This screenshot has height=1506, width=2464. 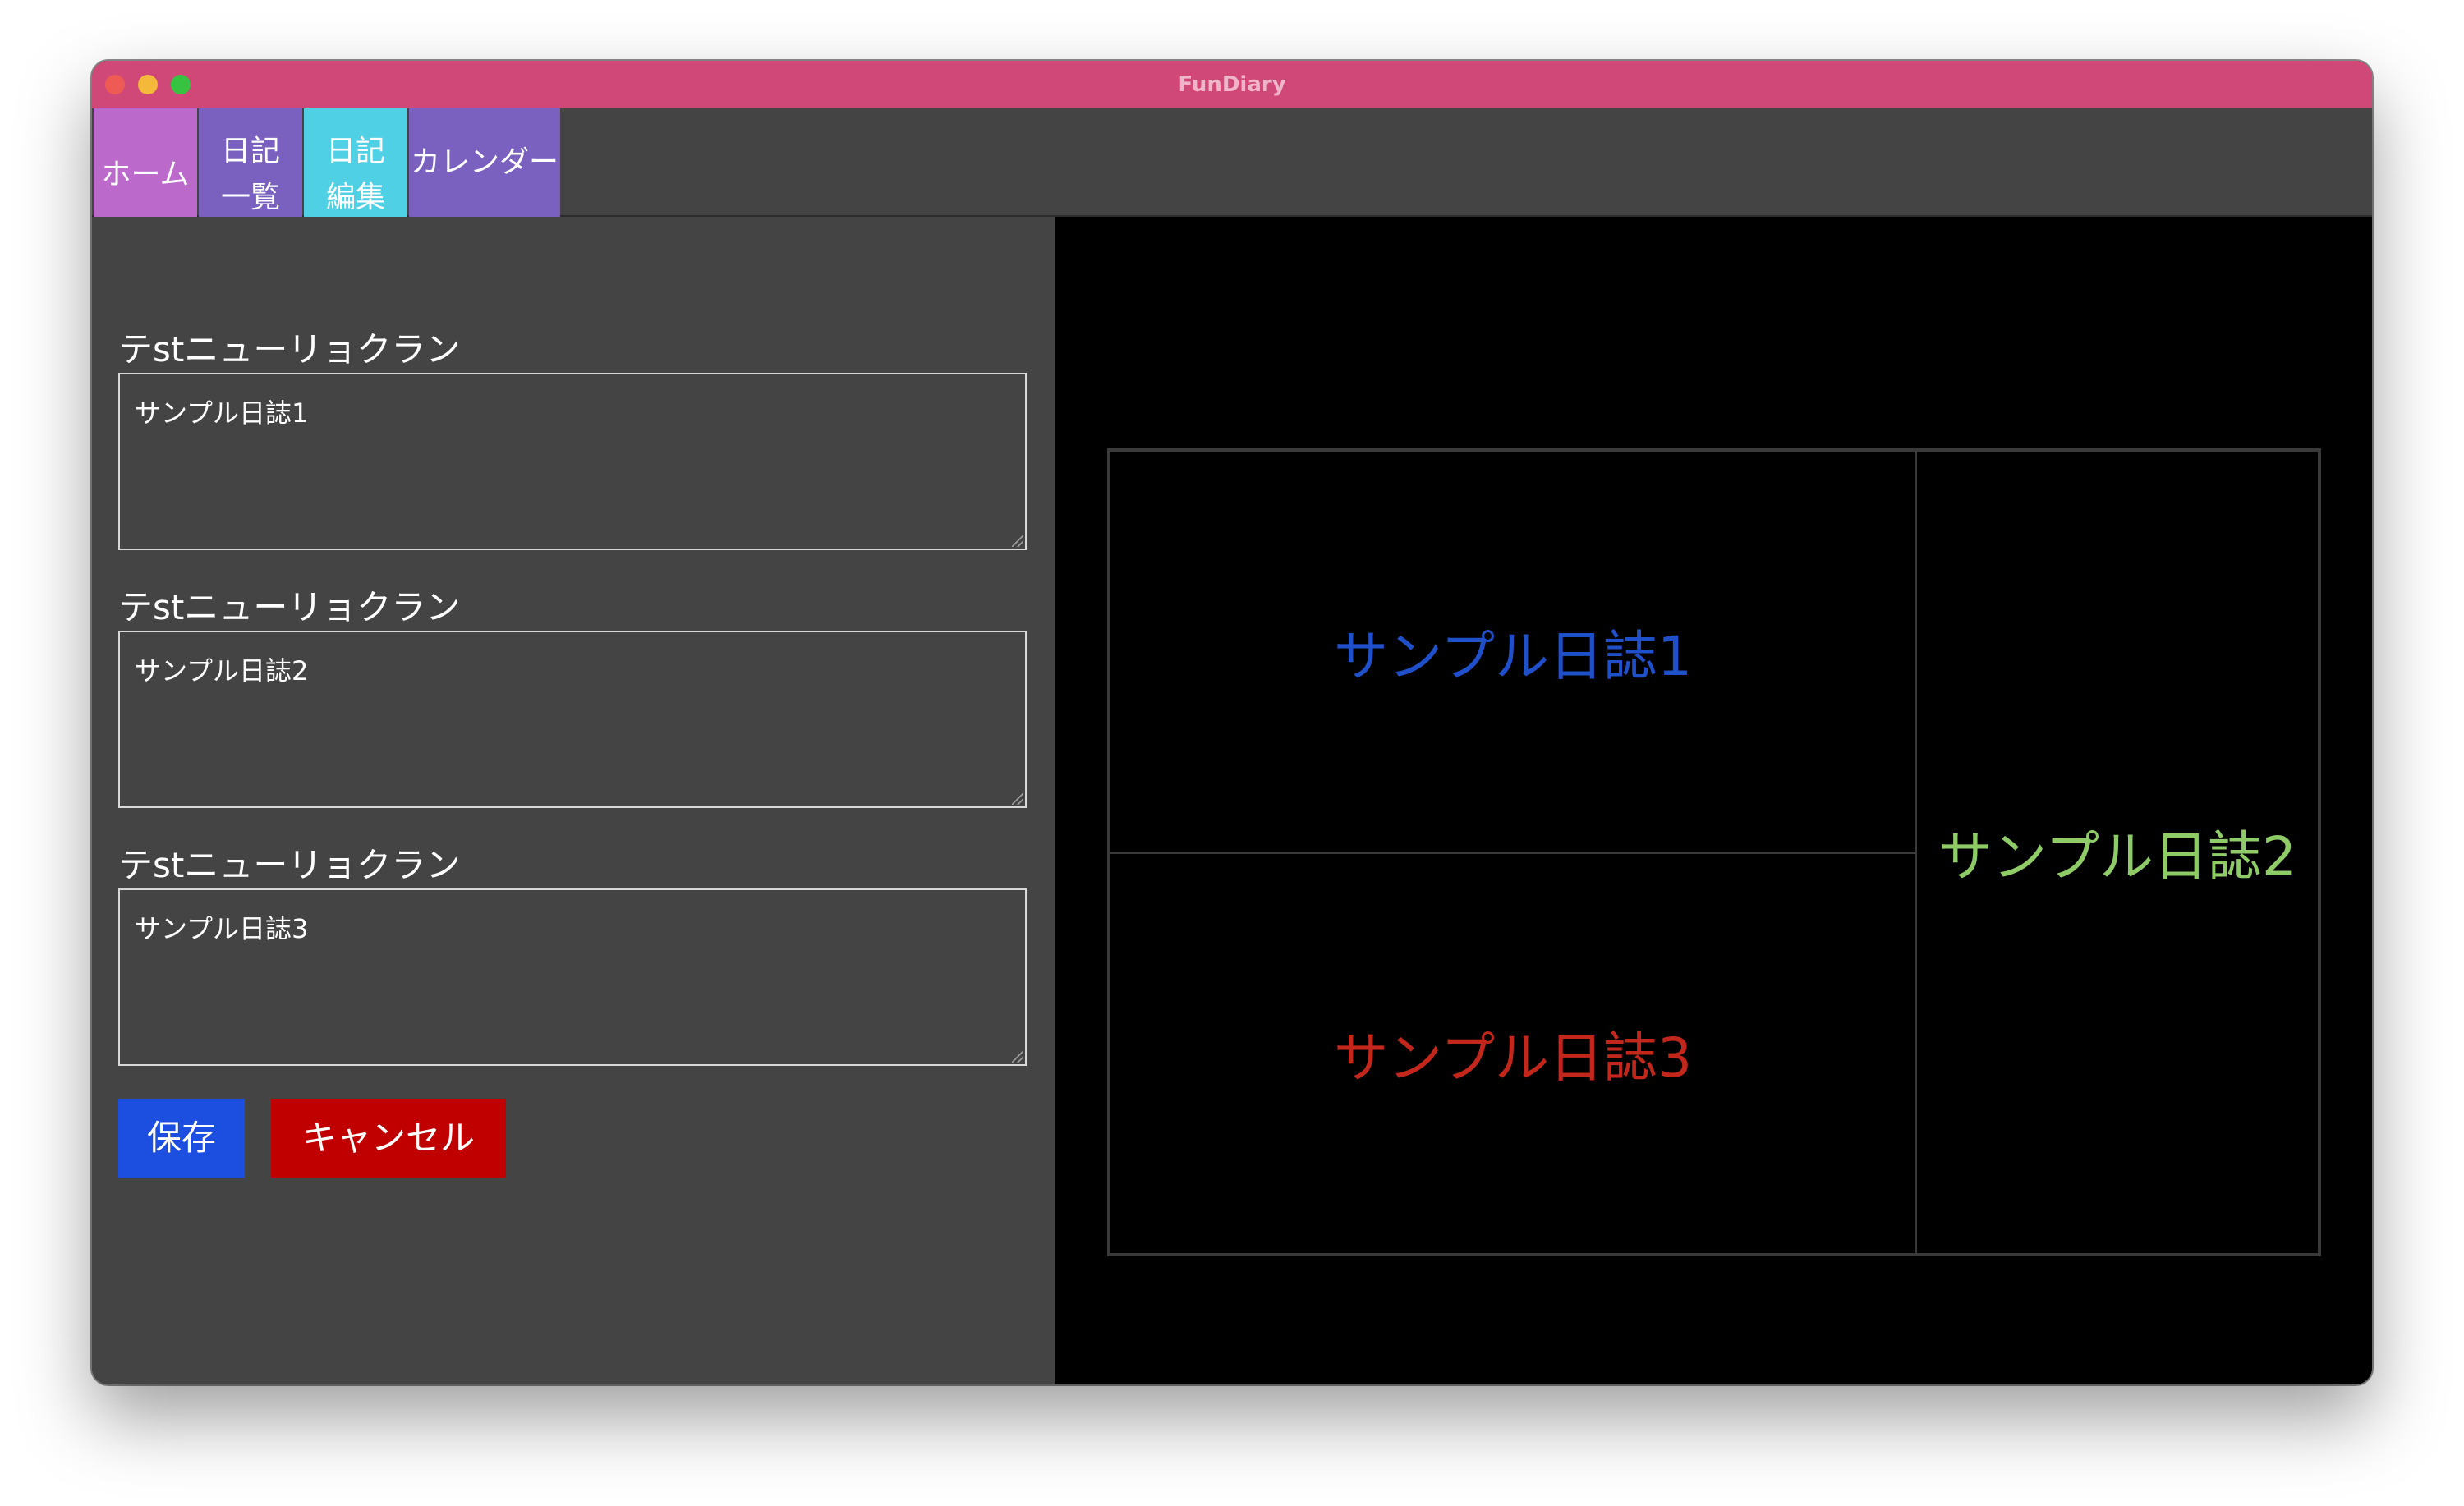 I want to click on preview-cell-2: サンプル日誌2, so click(x=2117, y=853).